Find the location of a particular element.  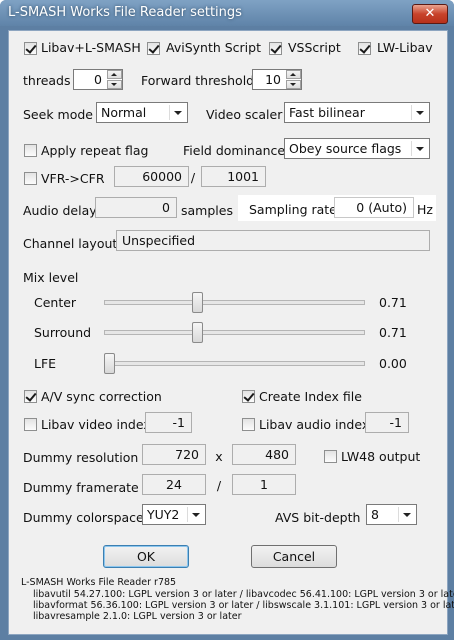

vfr-denominator-field: 1001 is located at coordinates (233, 176).